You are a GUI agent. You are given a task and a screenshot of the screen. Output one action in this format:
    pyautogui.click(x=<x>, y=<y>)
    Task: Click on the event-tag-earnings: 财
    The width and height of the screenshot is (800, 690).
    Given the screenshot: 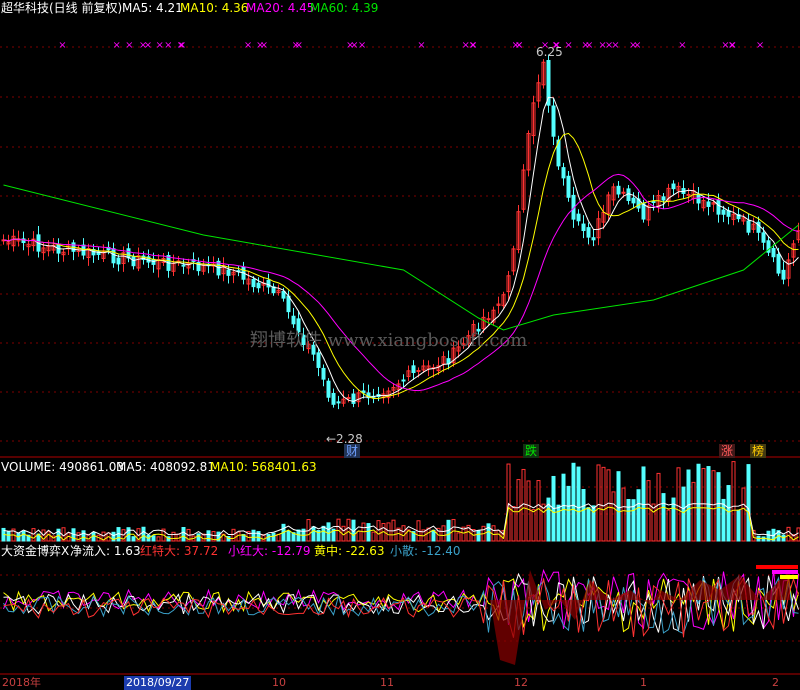 What is the action you would take?
    pyautogui.click(x=352, y=451)
    